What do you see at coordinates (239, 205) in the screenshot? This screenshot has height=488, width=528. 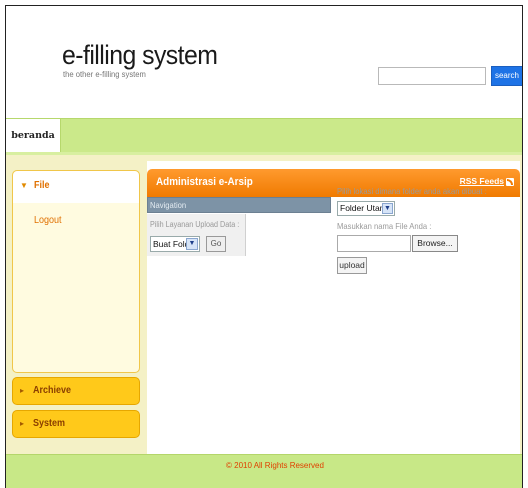 I see `navigation-header: Navigation` at bounding box center [239, 205].